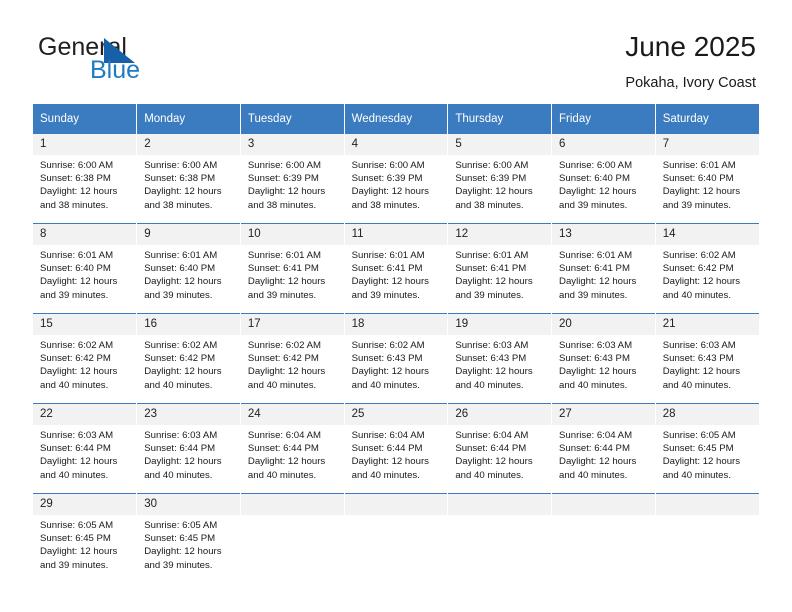  What do you see at coordinates (500, 144) in the screenshot?
I see `day-number: 5` at bounding box center [500, 144].